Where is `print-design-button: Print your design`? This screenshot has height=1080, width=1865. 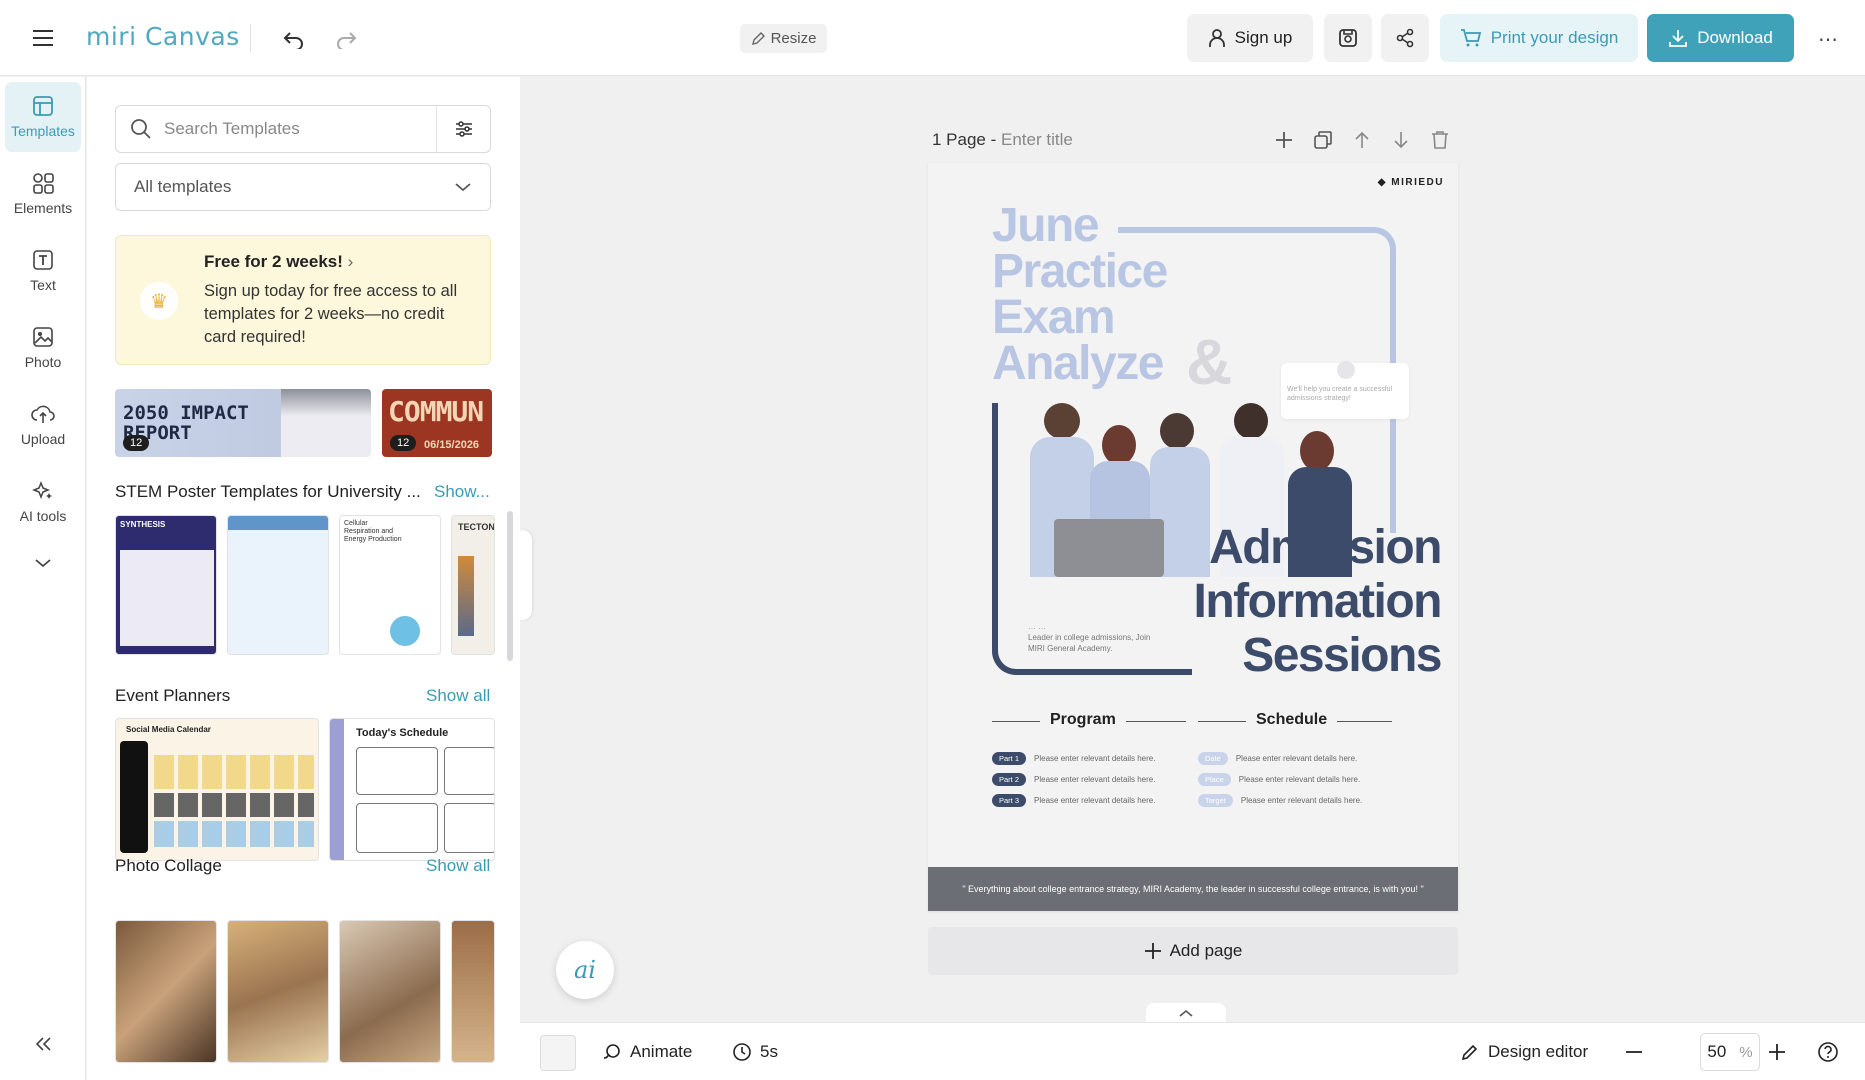 print-design-button: Print your design is located at coordinates (1539, 38).